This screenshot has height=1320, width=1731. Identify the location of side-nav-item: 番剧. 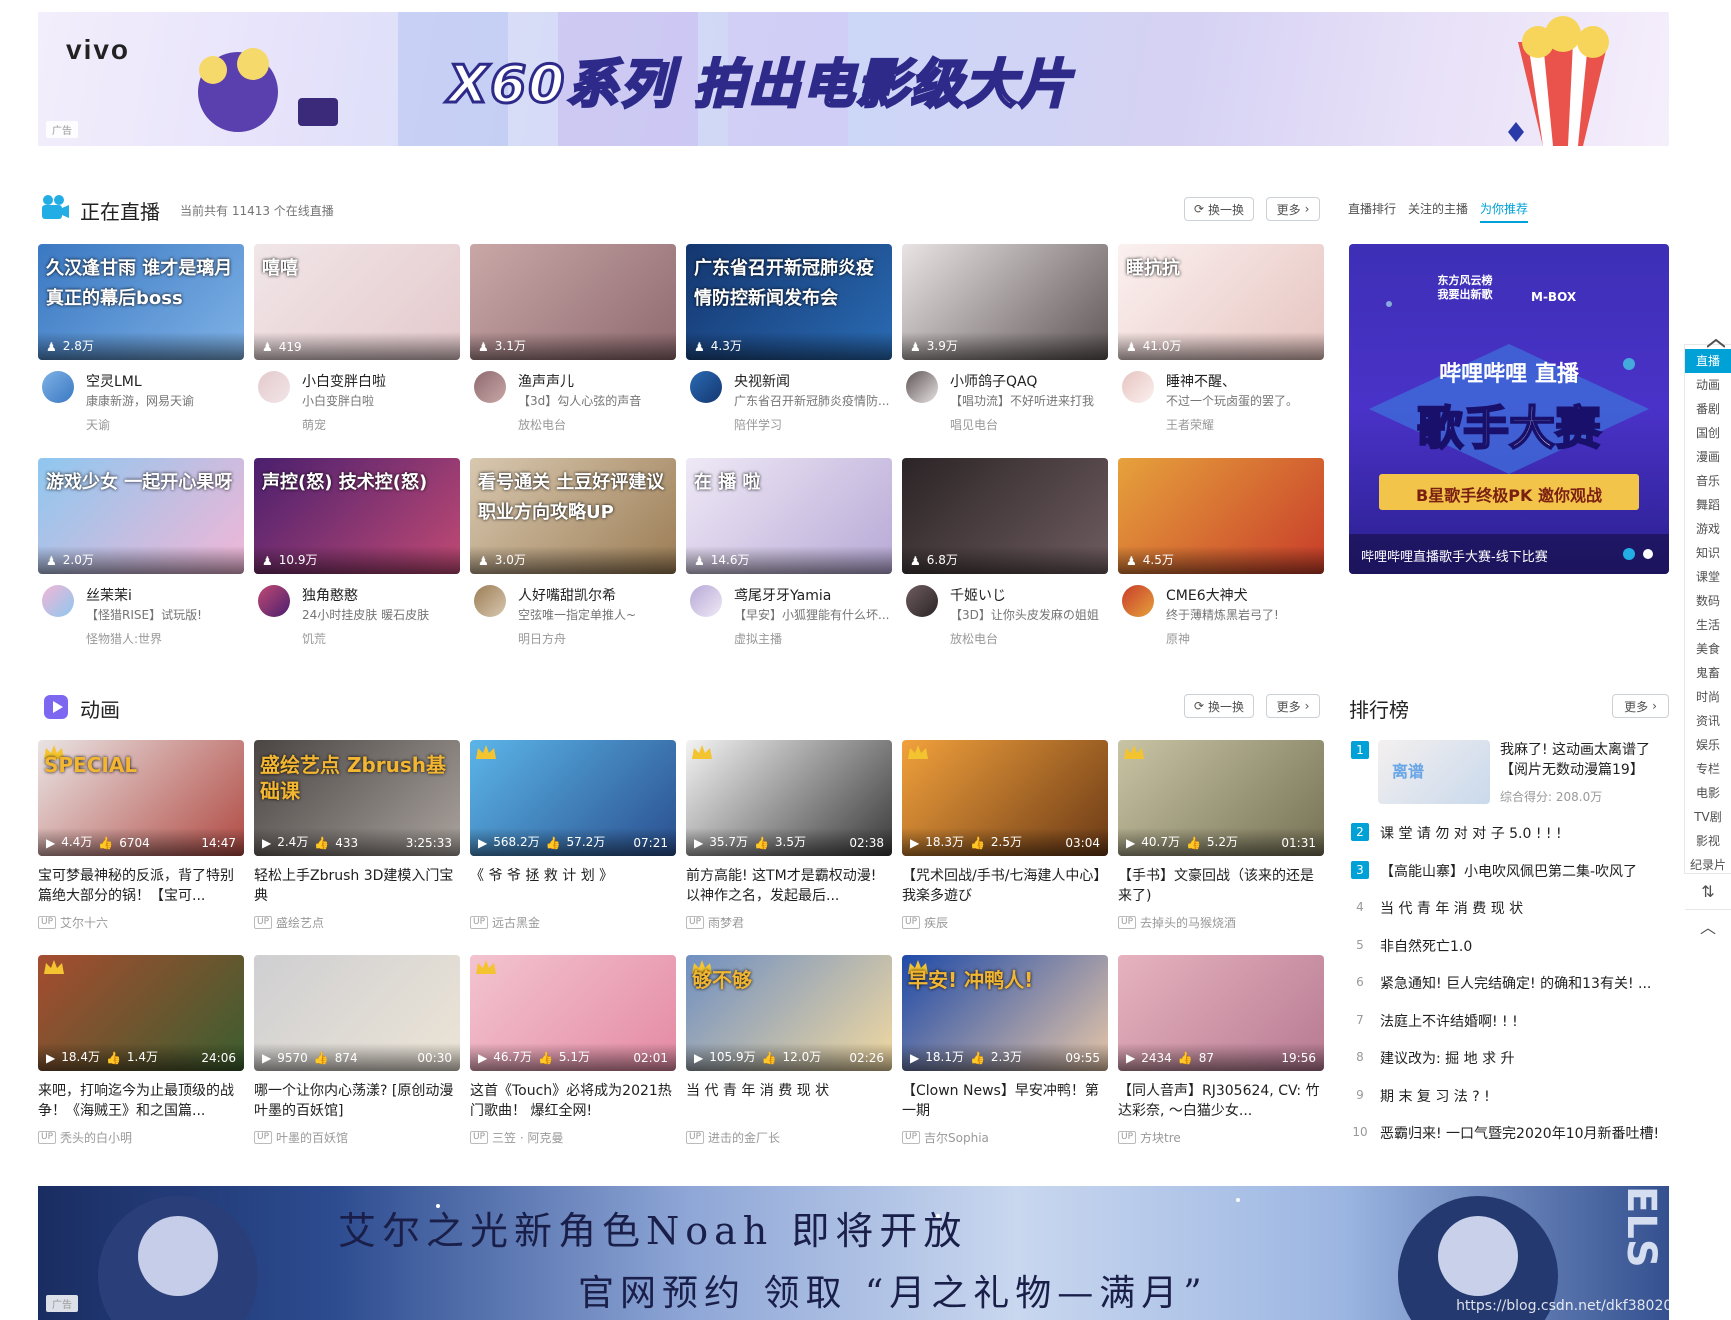
(1708, 409).